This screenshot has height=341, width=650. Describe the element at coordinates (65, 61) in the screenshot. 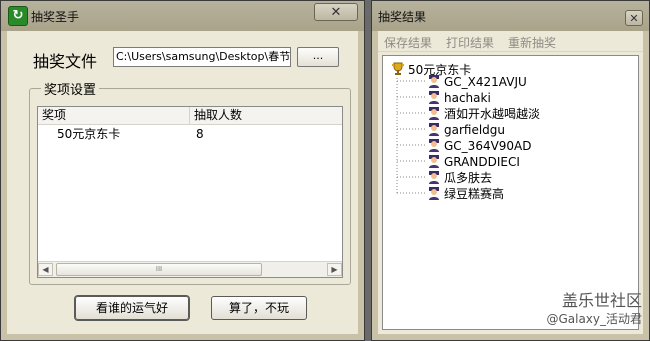

I see `file-label: 抽奖文件` at that location.